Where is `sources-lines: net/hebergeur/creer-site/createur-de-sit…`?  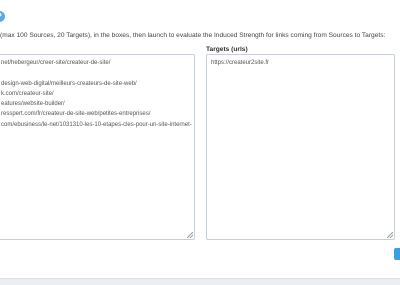 sources-lines: net/hebergeur/creer-site/createur-de-sit… is located at coordinates (96, 94).